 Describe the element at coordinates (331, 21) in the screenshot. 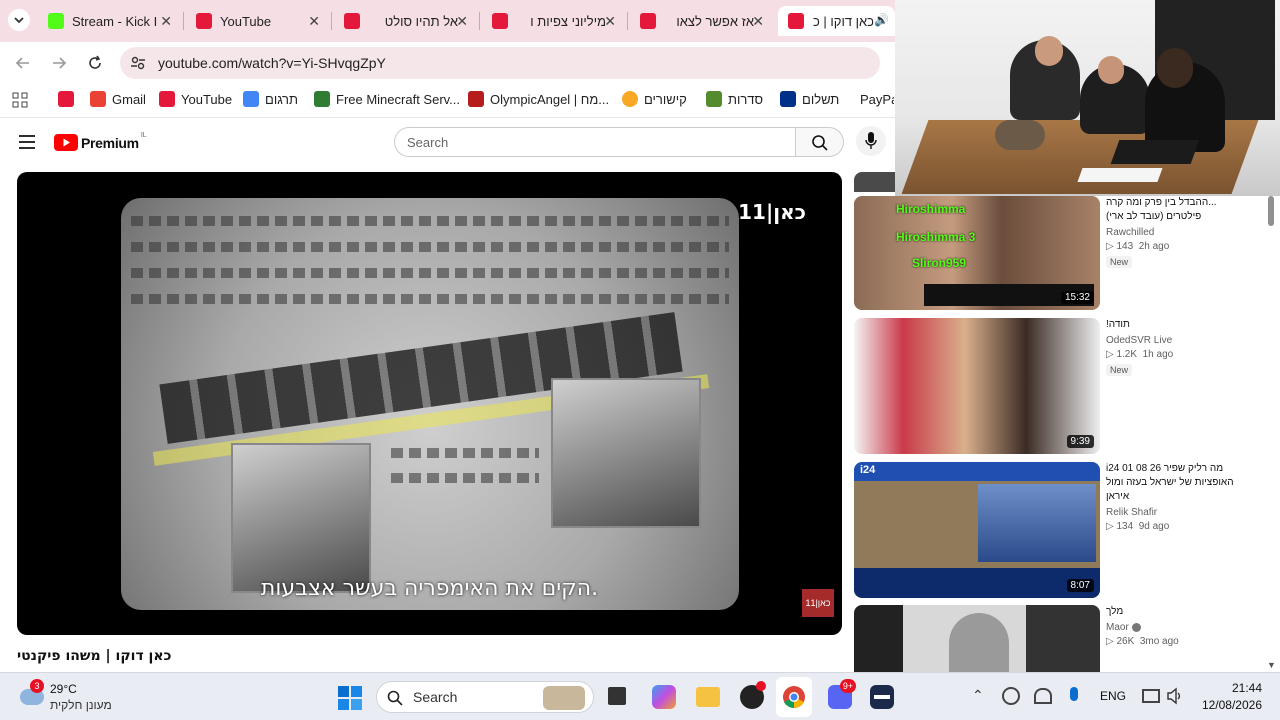

I see `tab-divider` at that location.